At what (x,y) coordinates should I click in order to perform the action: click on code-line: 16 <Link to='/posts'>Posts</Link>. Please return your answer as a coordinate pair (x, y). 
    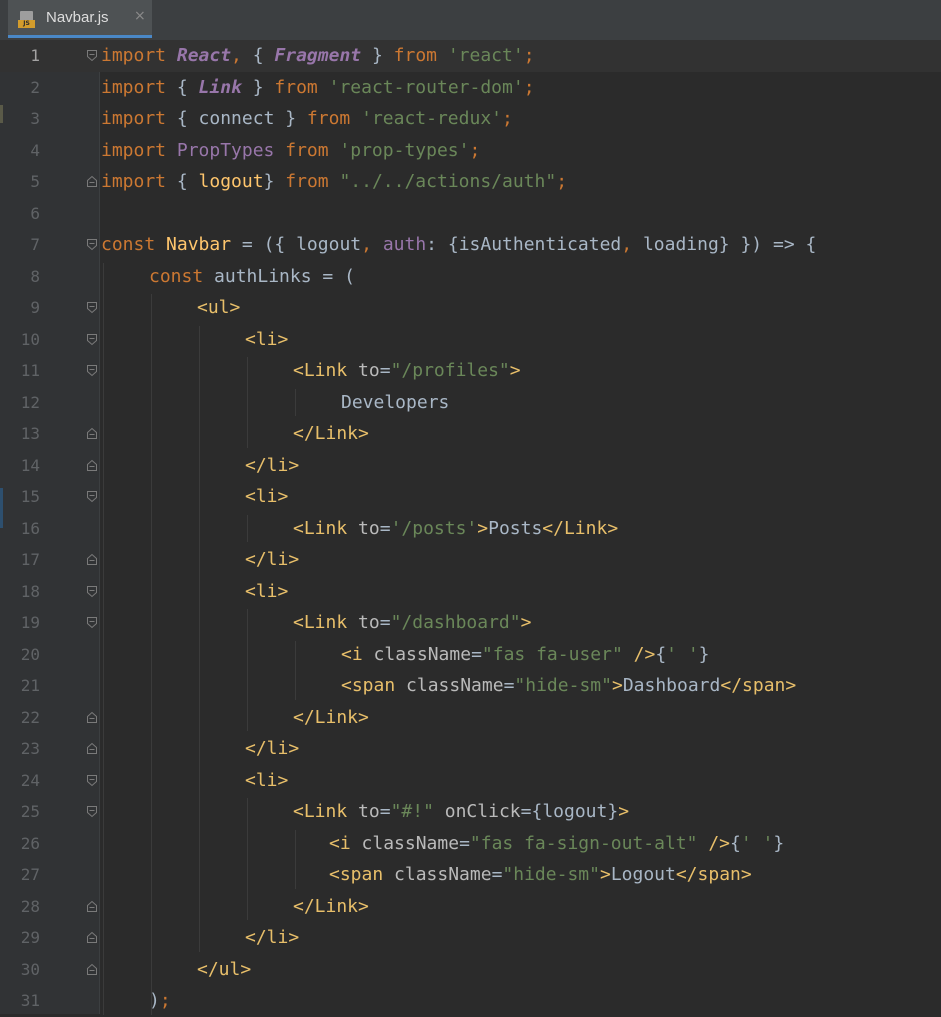
    Looking at the image, I should click on (470, 529).